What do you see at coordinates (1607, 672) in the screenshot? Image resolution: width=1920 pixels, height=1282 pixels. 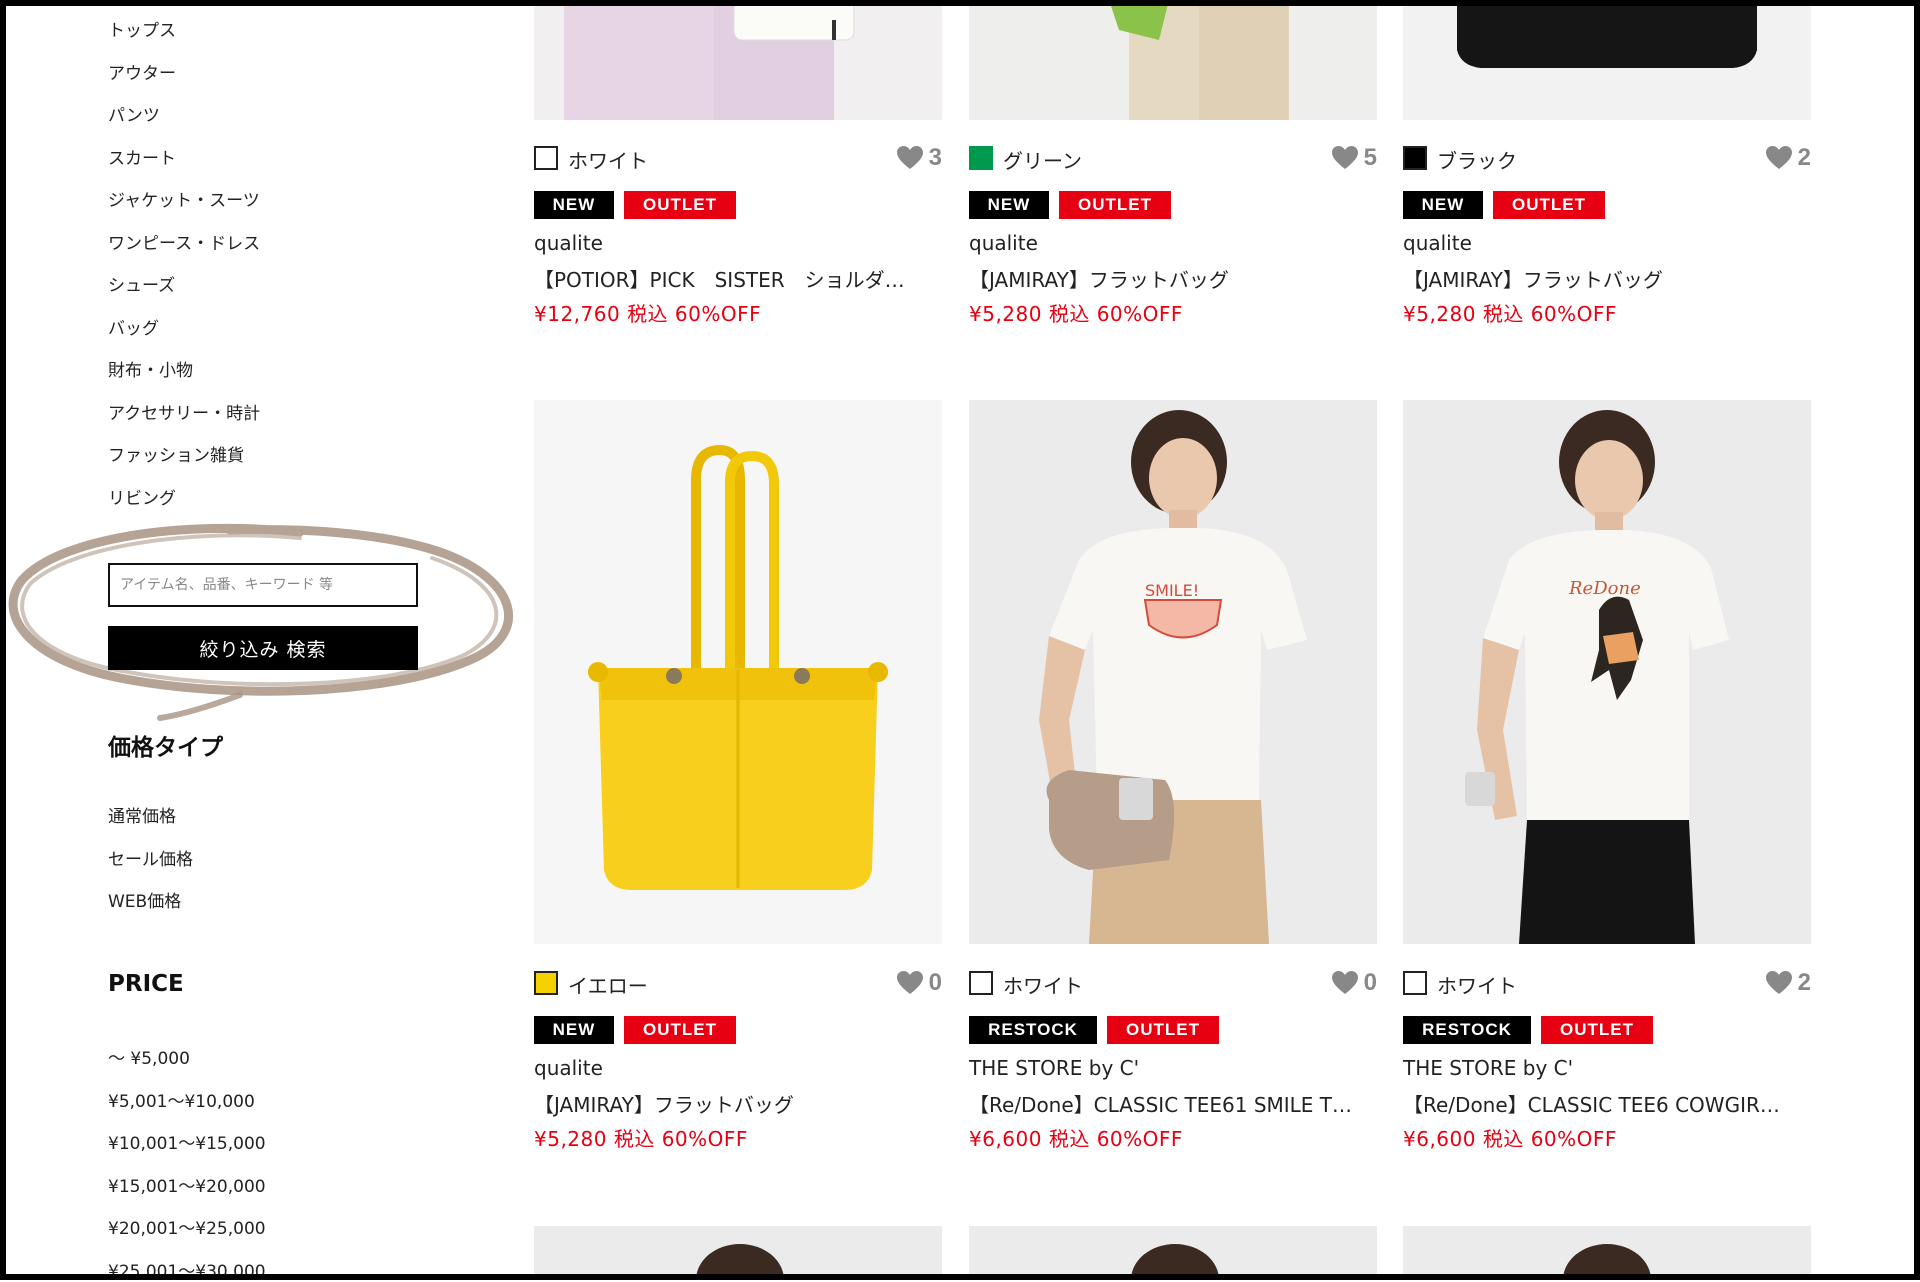 I see `product-image: ReDone` at bounding box center [1607, 672].